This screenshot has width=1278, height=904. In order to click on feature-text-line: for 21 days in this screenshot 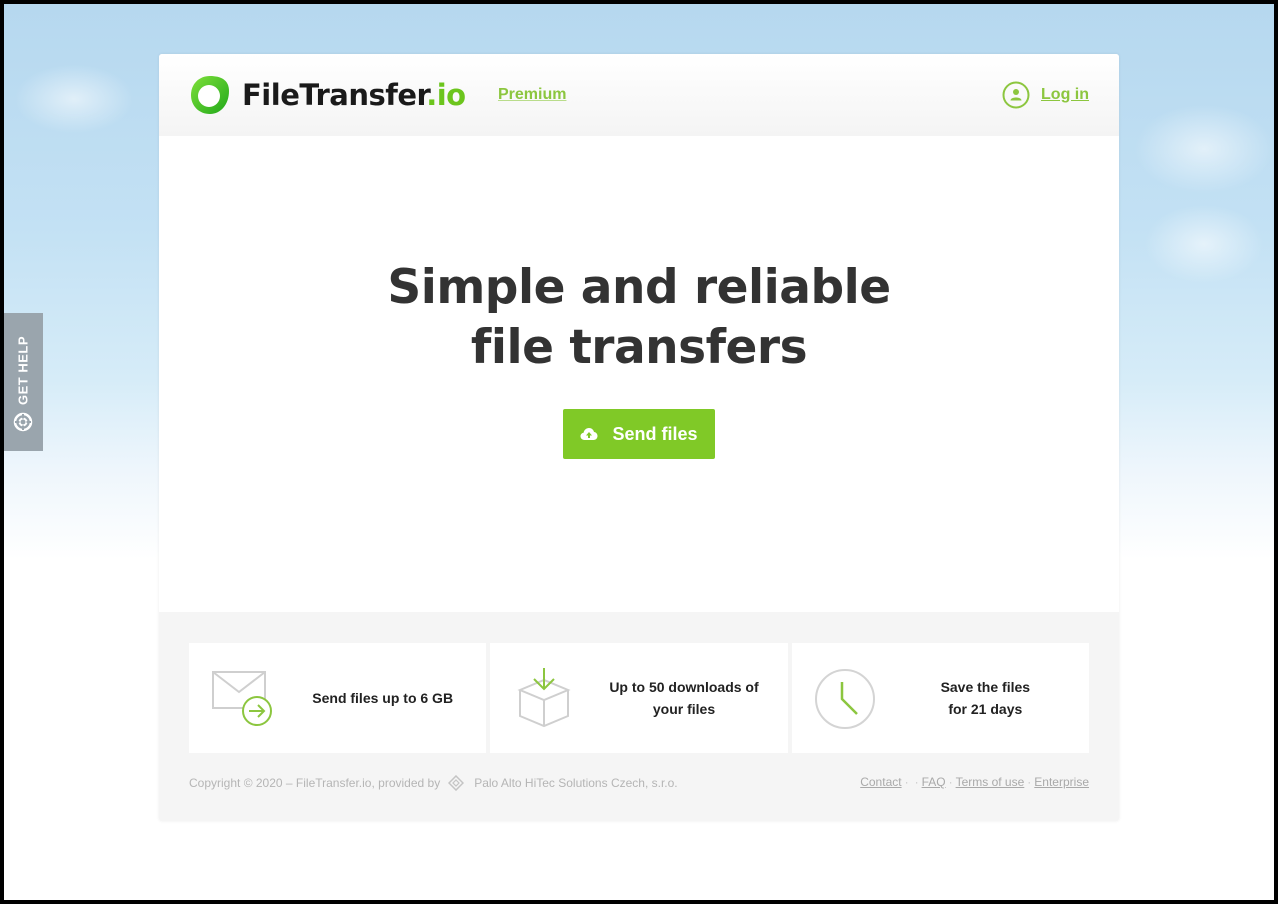, I will do `click(985, 709)`.